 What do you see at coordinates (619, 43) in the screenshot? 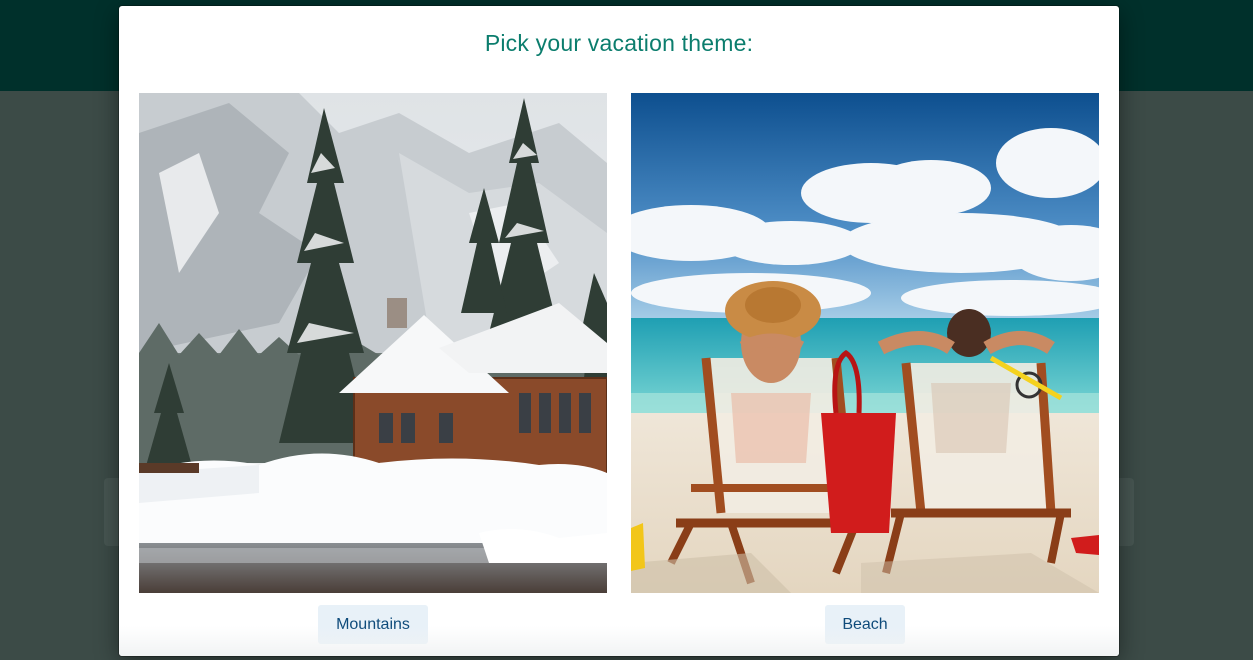
I see `modal-title: Pick your vacation theme:` at bounding box center [619, 43].